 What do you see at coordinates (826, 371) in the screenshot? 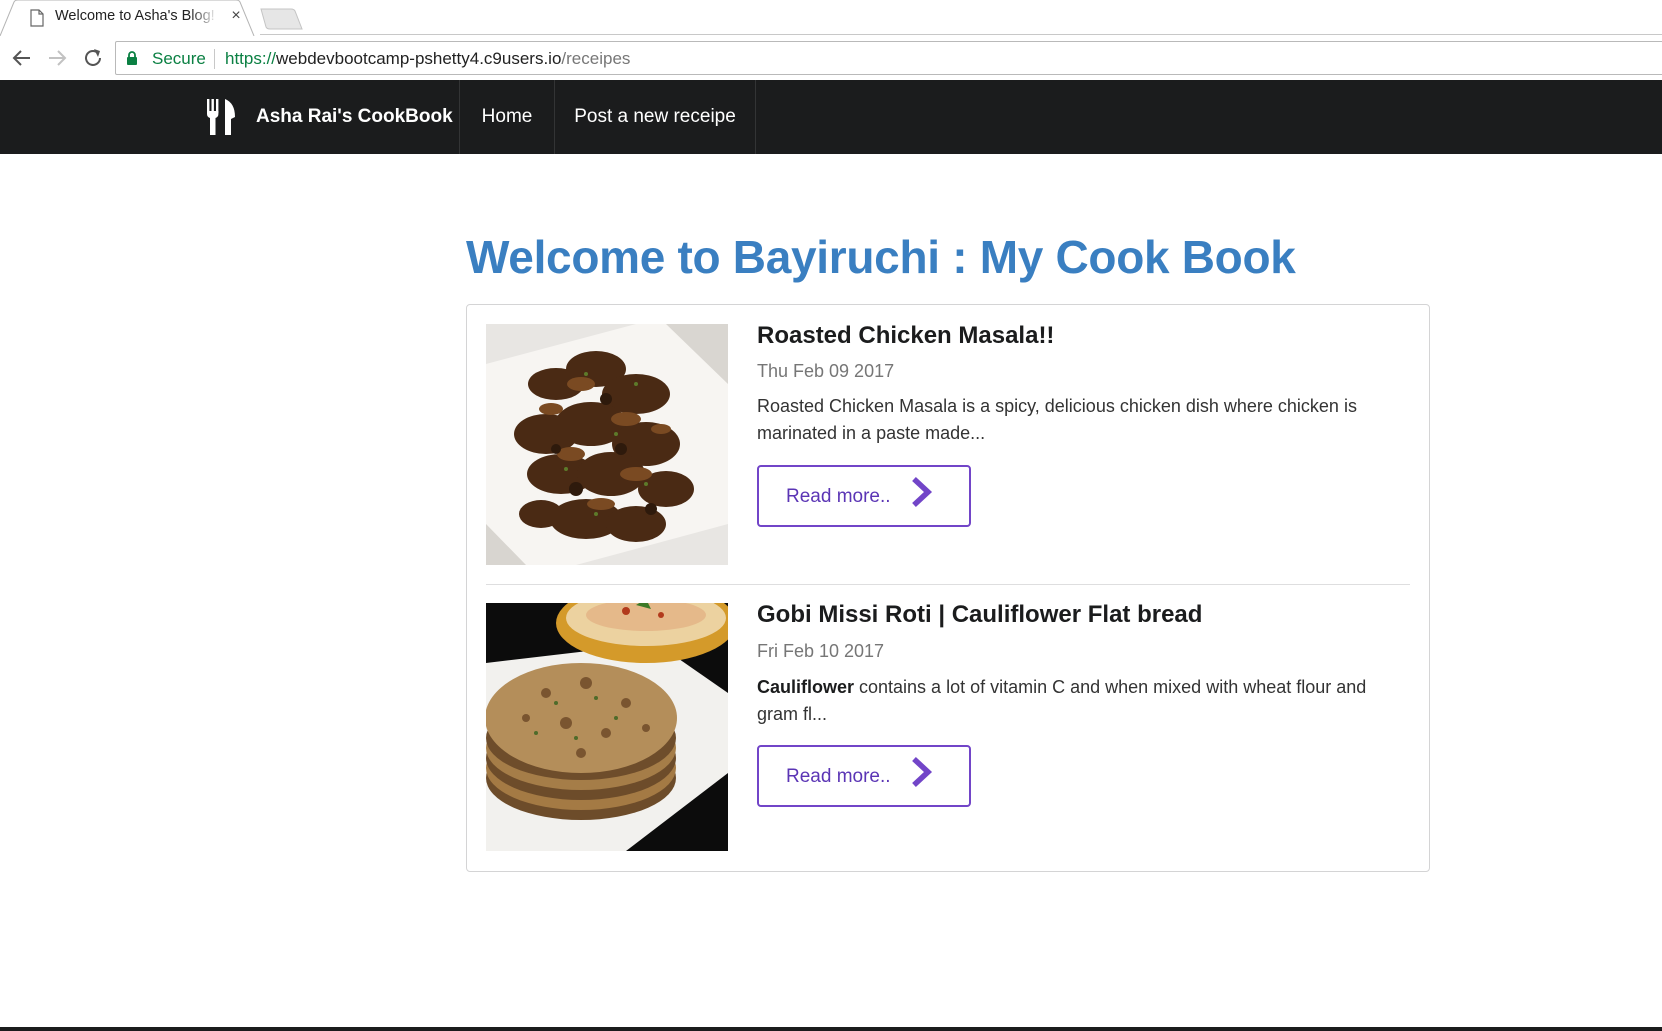
I see `recipe-date: Thu Feb 09 2017` at bounding box center [826, 371].